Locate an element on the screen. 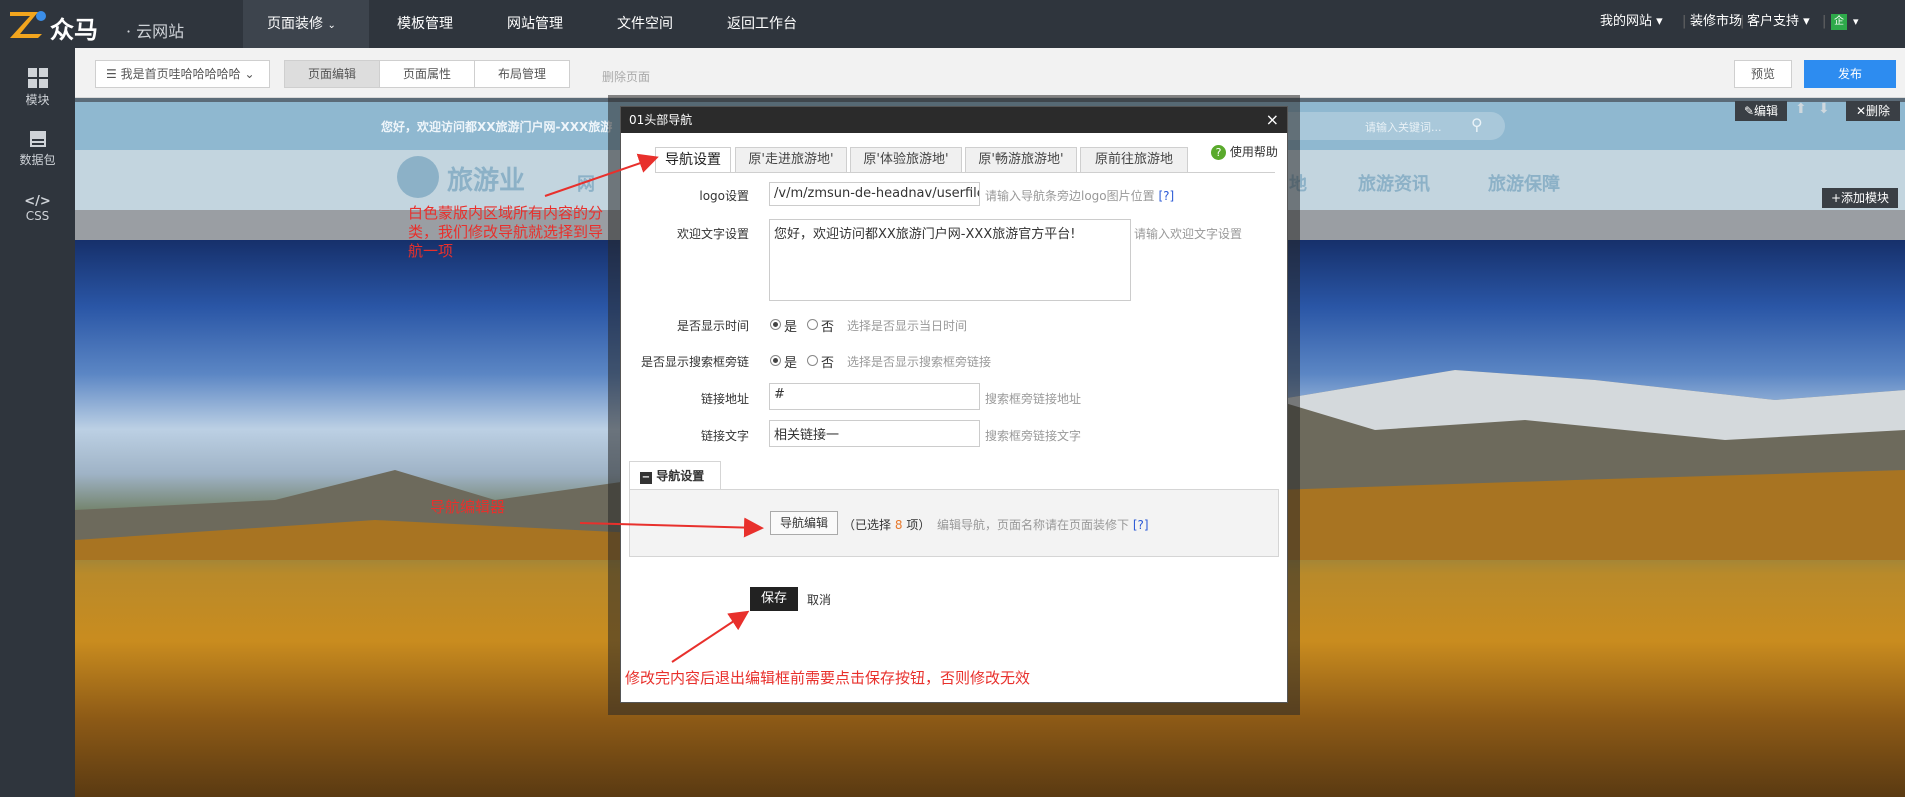  showtime-label: 是否显示时间 is located at coordinates (712, 326).